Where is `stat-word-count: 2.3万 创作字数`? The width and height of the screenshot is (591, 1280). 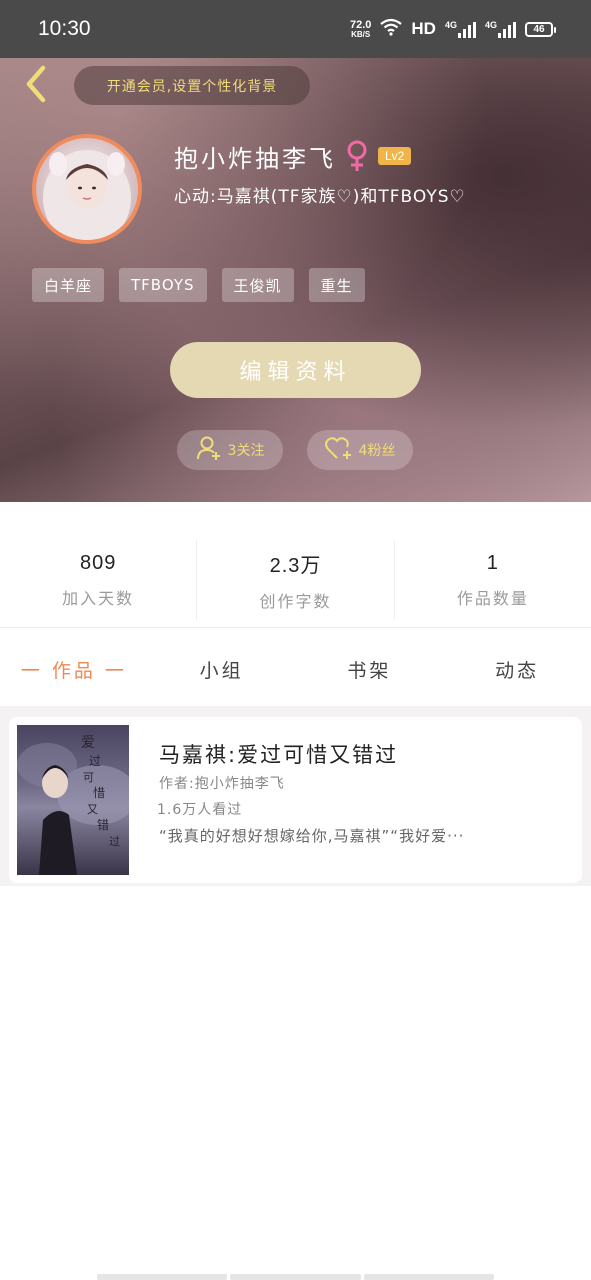 stat-word-count: 2.3万 创作字数 is located at coordinates (294, 580).